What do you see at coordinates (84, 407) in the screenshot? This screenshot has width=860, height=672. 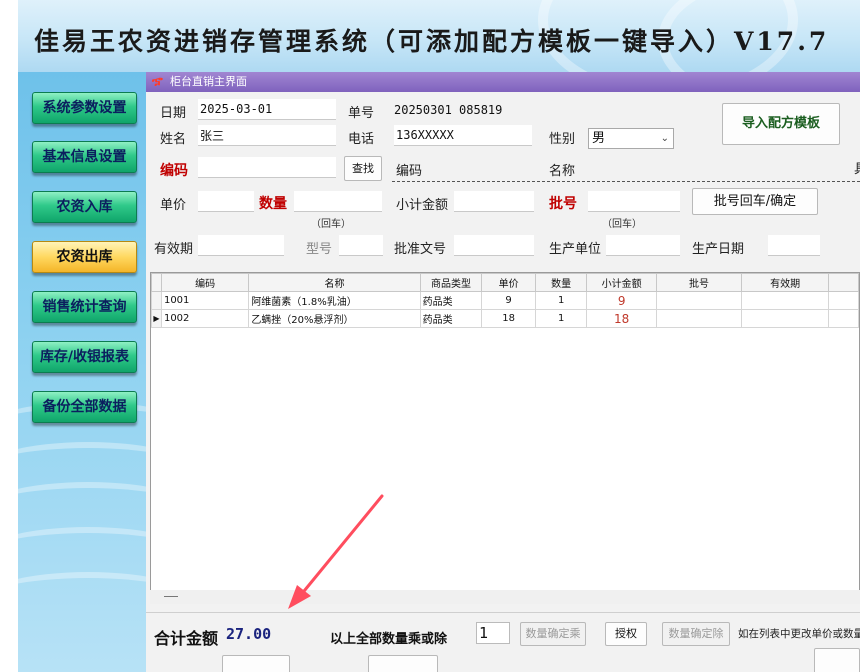 I see `sidebar-item-backup-data: 备份全部数据` at bounding box center [84, 407].